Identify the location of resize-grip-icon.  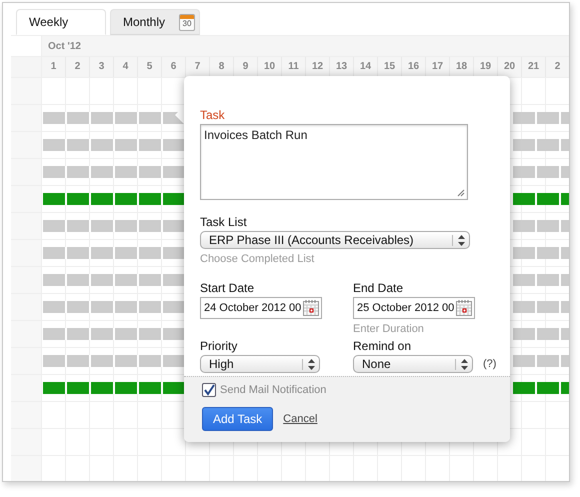
(461, 193).